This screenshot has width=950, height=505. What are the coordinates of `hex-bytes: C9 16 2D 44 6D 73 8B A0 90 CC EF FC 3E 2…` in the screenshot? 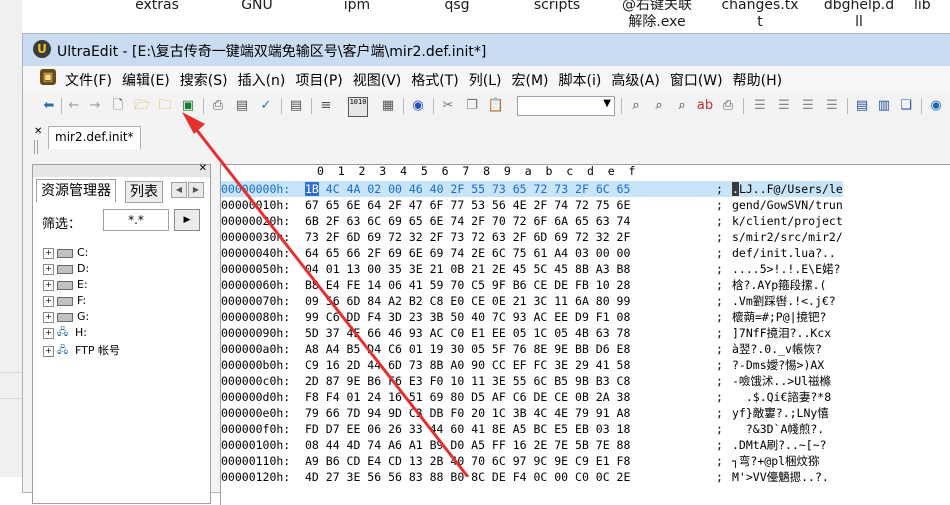 It's located at (510, 365).